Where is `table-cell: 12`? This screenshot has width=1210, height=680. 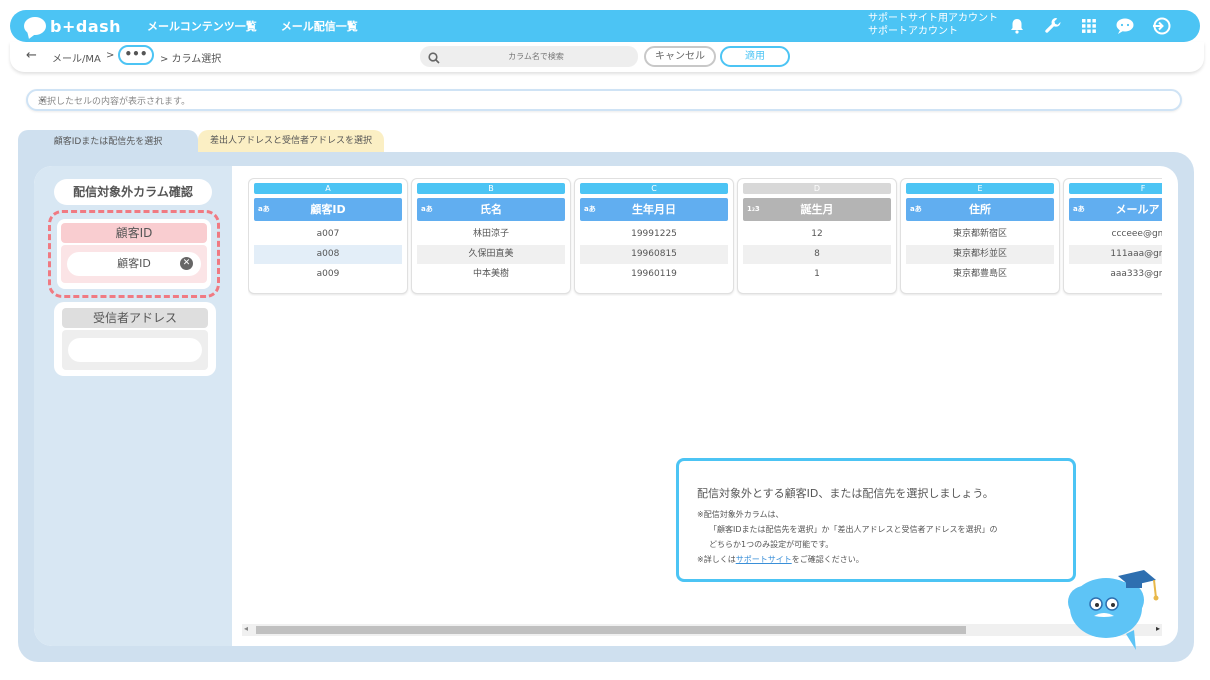
table-cell: 12 is located at coordinates (817, 234).